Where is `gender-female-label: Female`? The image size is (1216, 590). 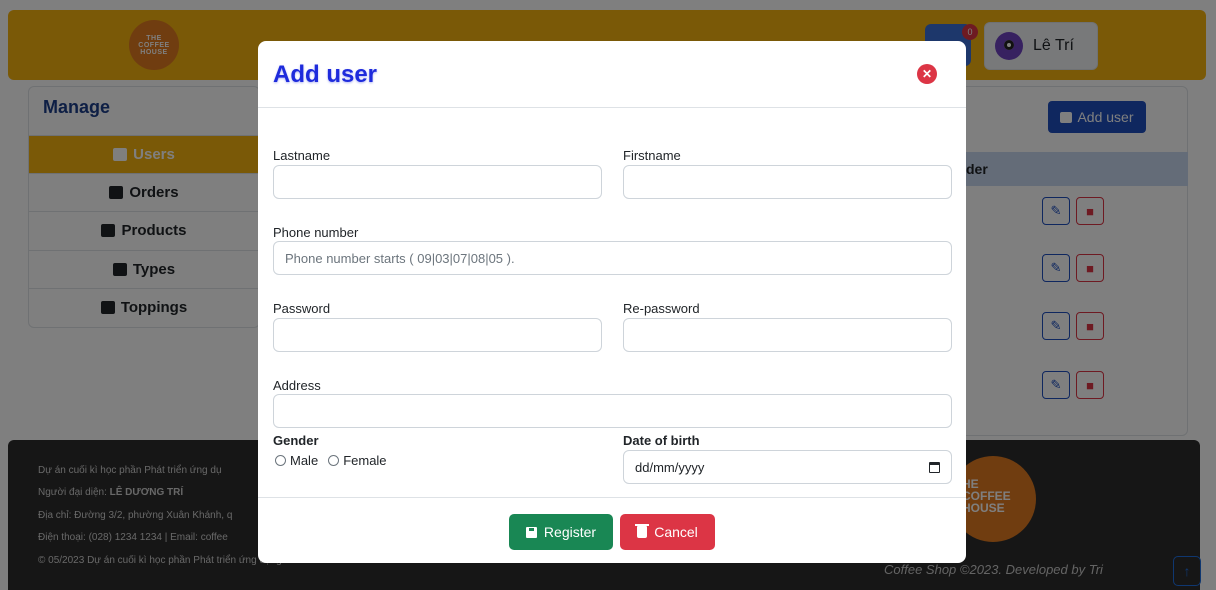
gender-female-label: Female is located at coordinates (365, 460).